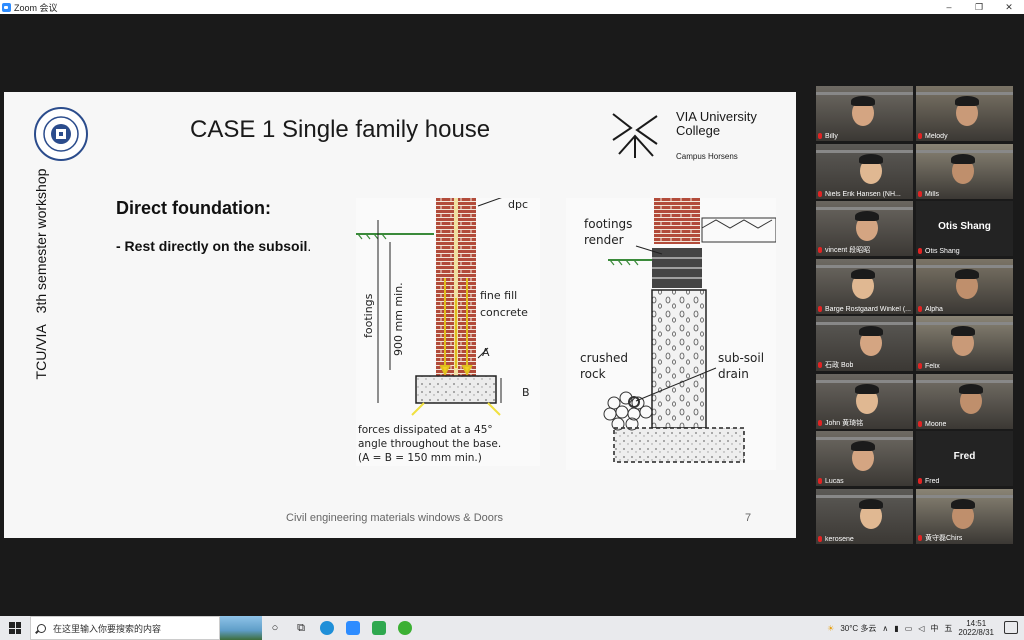 This screenshot has height=640, width=1024. What do you see at coordinates (976, 632) in the screenshot?
I see `clock-date: 2022/8/31` at bounding box center [976, 632].